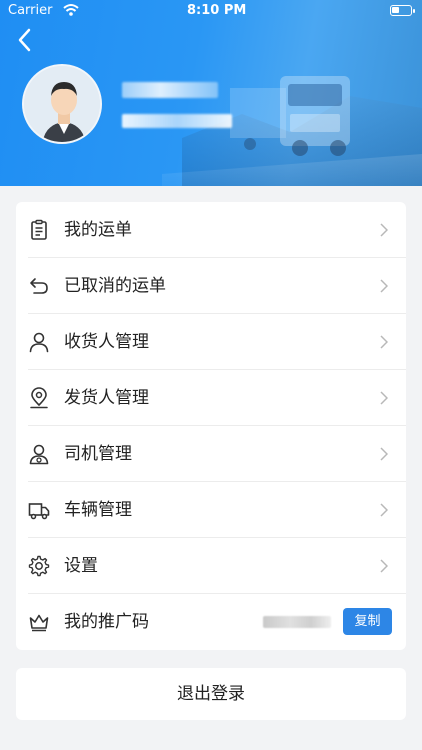  I want to click on location-pin-icon, so click(39, 398).